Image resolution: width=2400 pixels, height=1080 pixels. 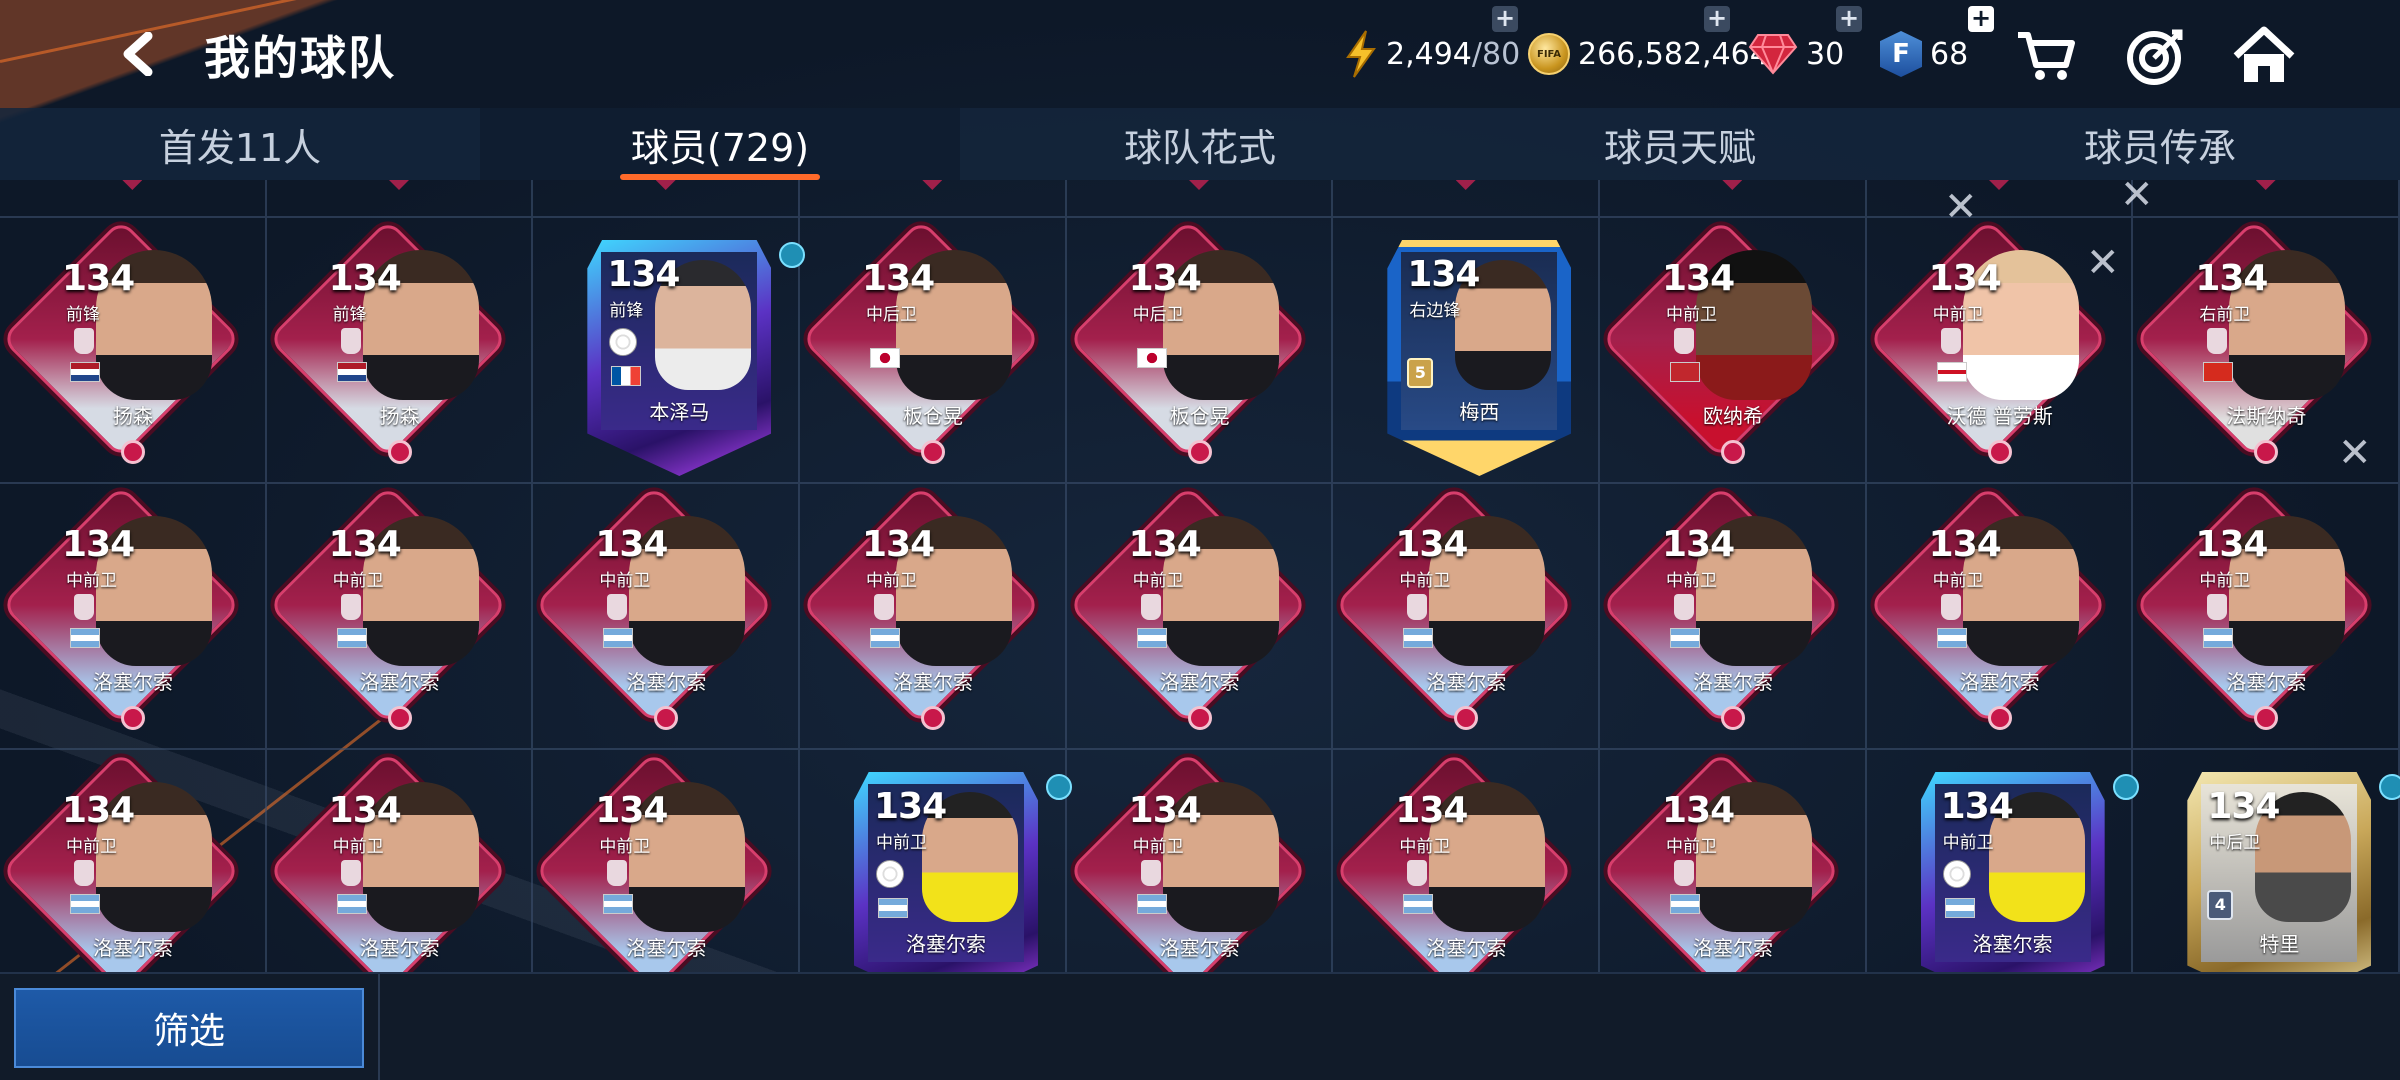 I want to click on tab-team-skills: 球队花式, so click(x=1200, y=144).